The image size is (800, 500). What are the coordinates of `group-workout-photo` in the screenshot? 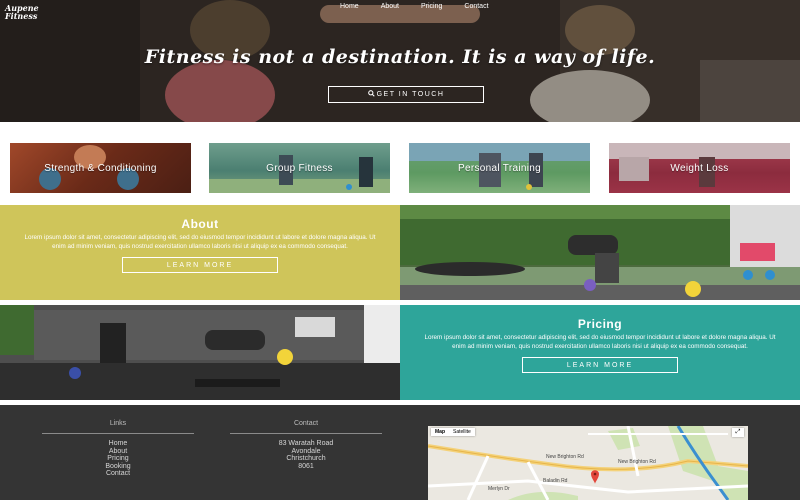 It's located at (200, 352).